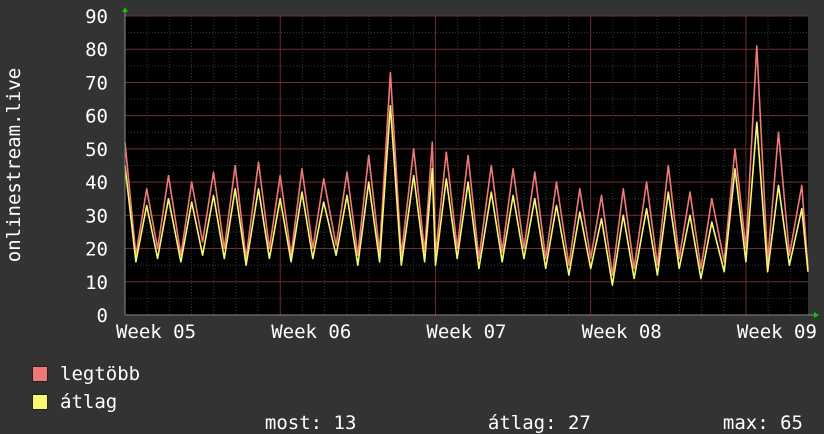 This screenshot has width=824, height=434. Describe the element at coordinates (40, 402) in the screenshot. I see `legend-swatch-atlag` at that location.